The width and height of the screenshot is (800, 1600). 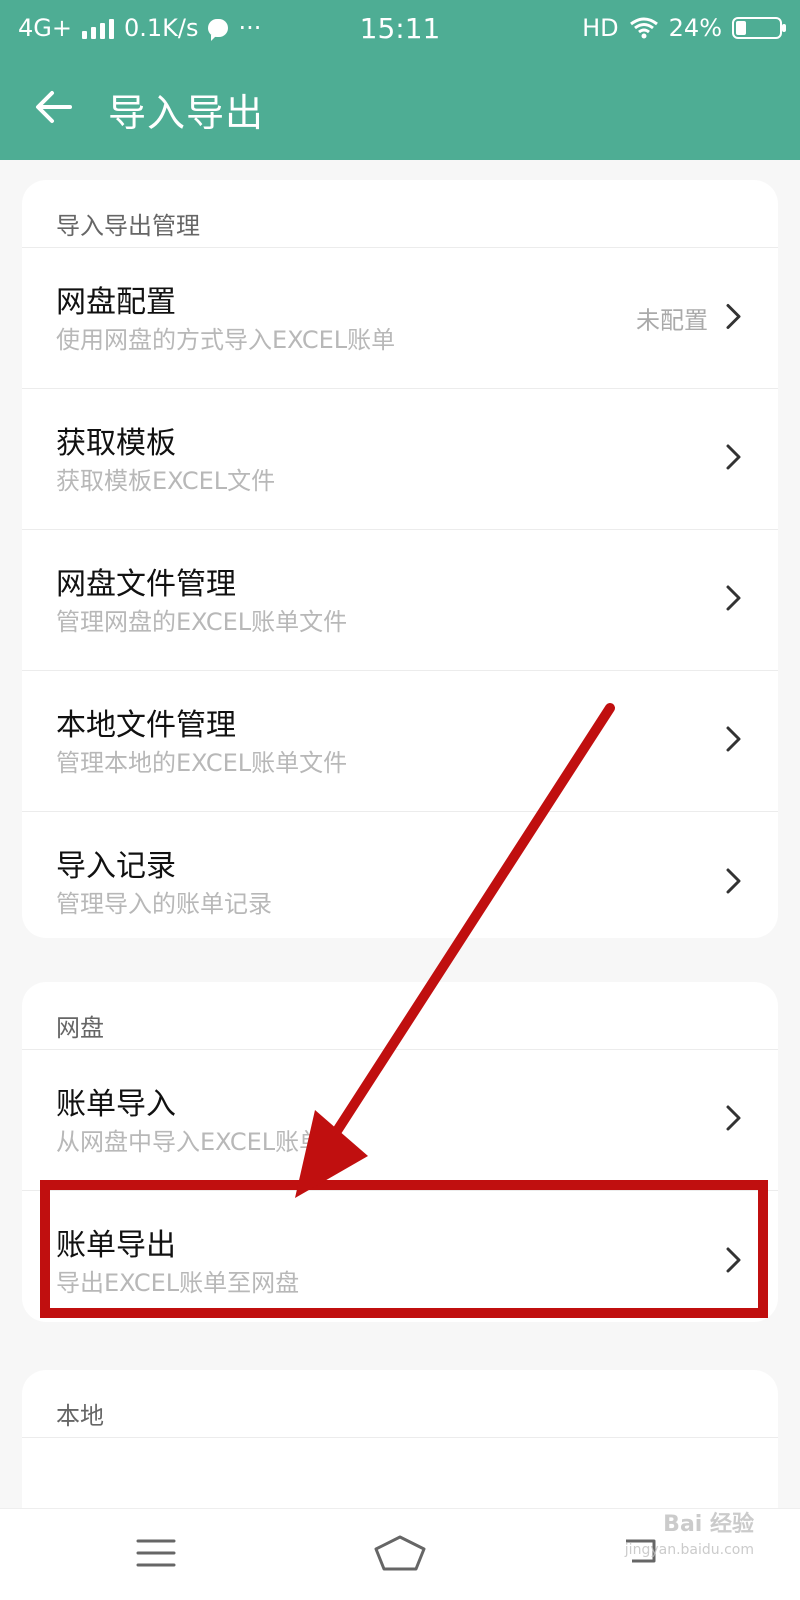 I want to click on hd-label: HD, so click(x=600, y=28).